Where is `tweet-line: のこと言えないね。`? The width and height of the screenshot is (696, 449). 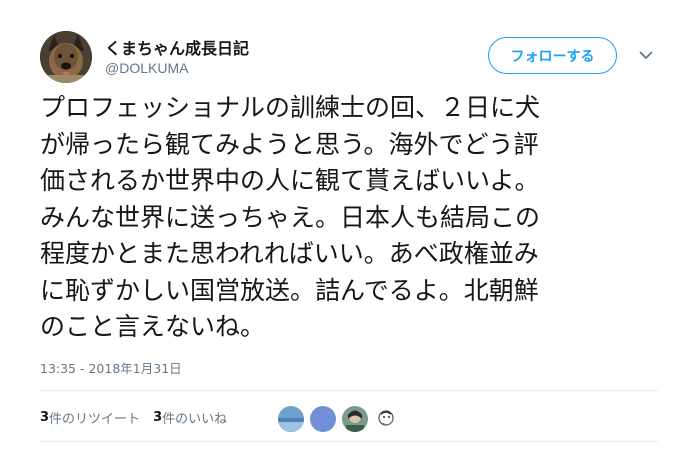 tweet-line: のこと言えないね。 is located at coordinates (153, 326).